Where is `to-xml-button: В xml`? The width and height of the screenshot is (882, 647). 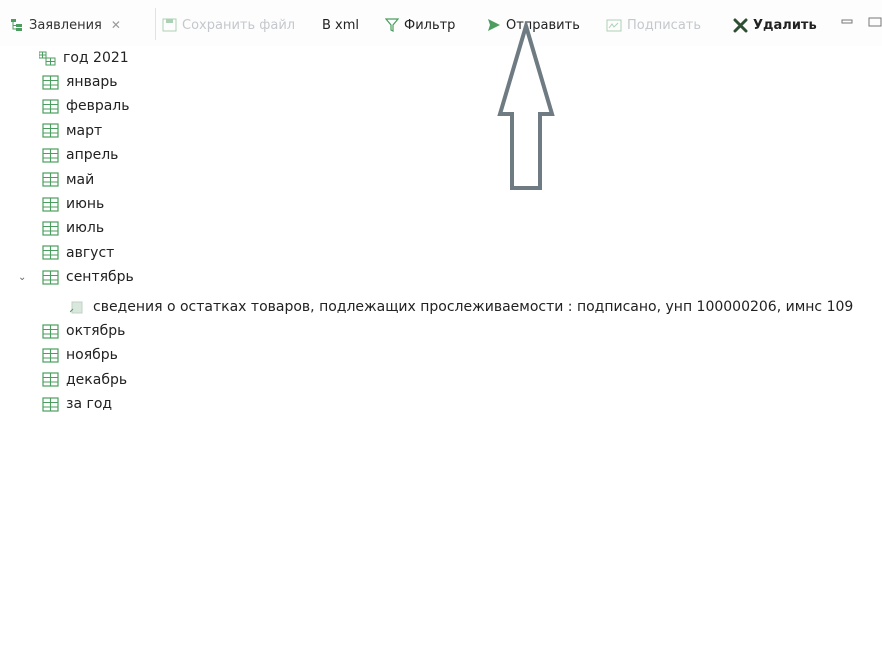 to-xml-button: В xml is located at coordinates (340, 25).